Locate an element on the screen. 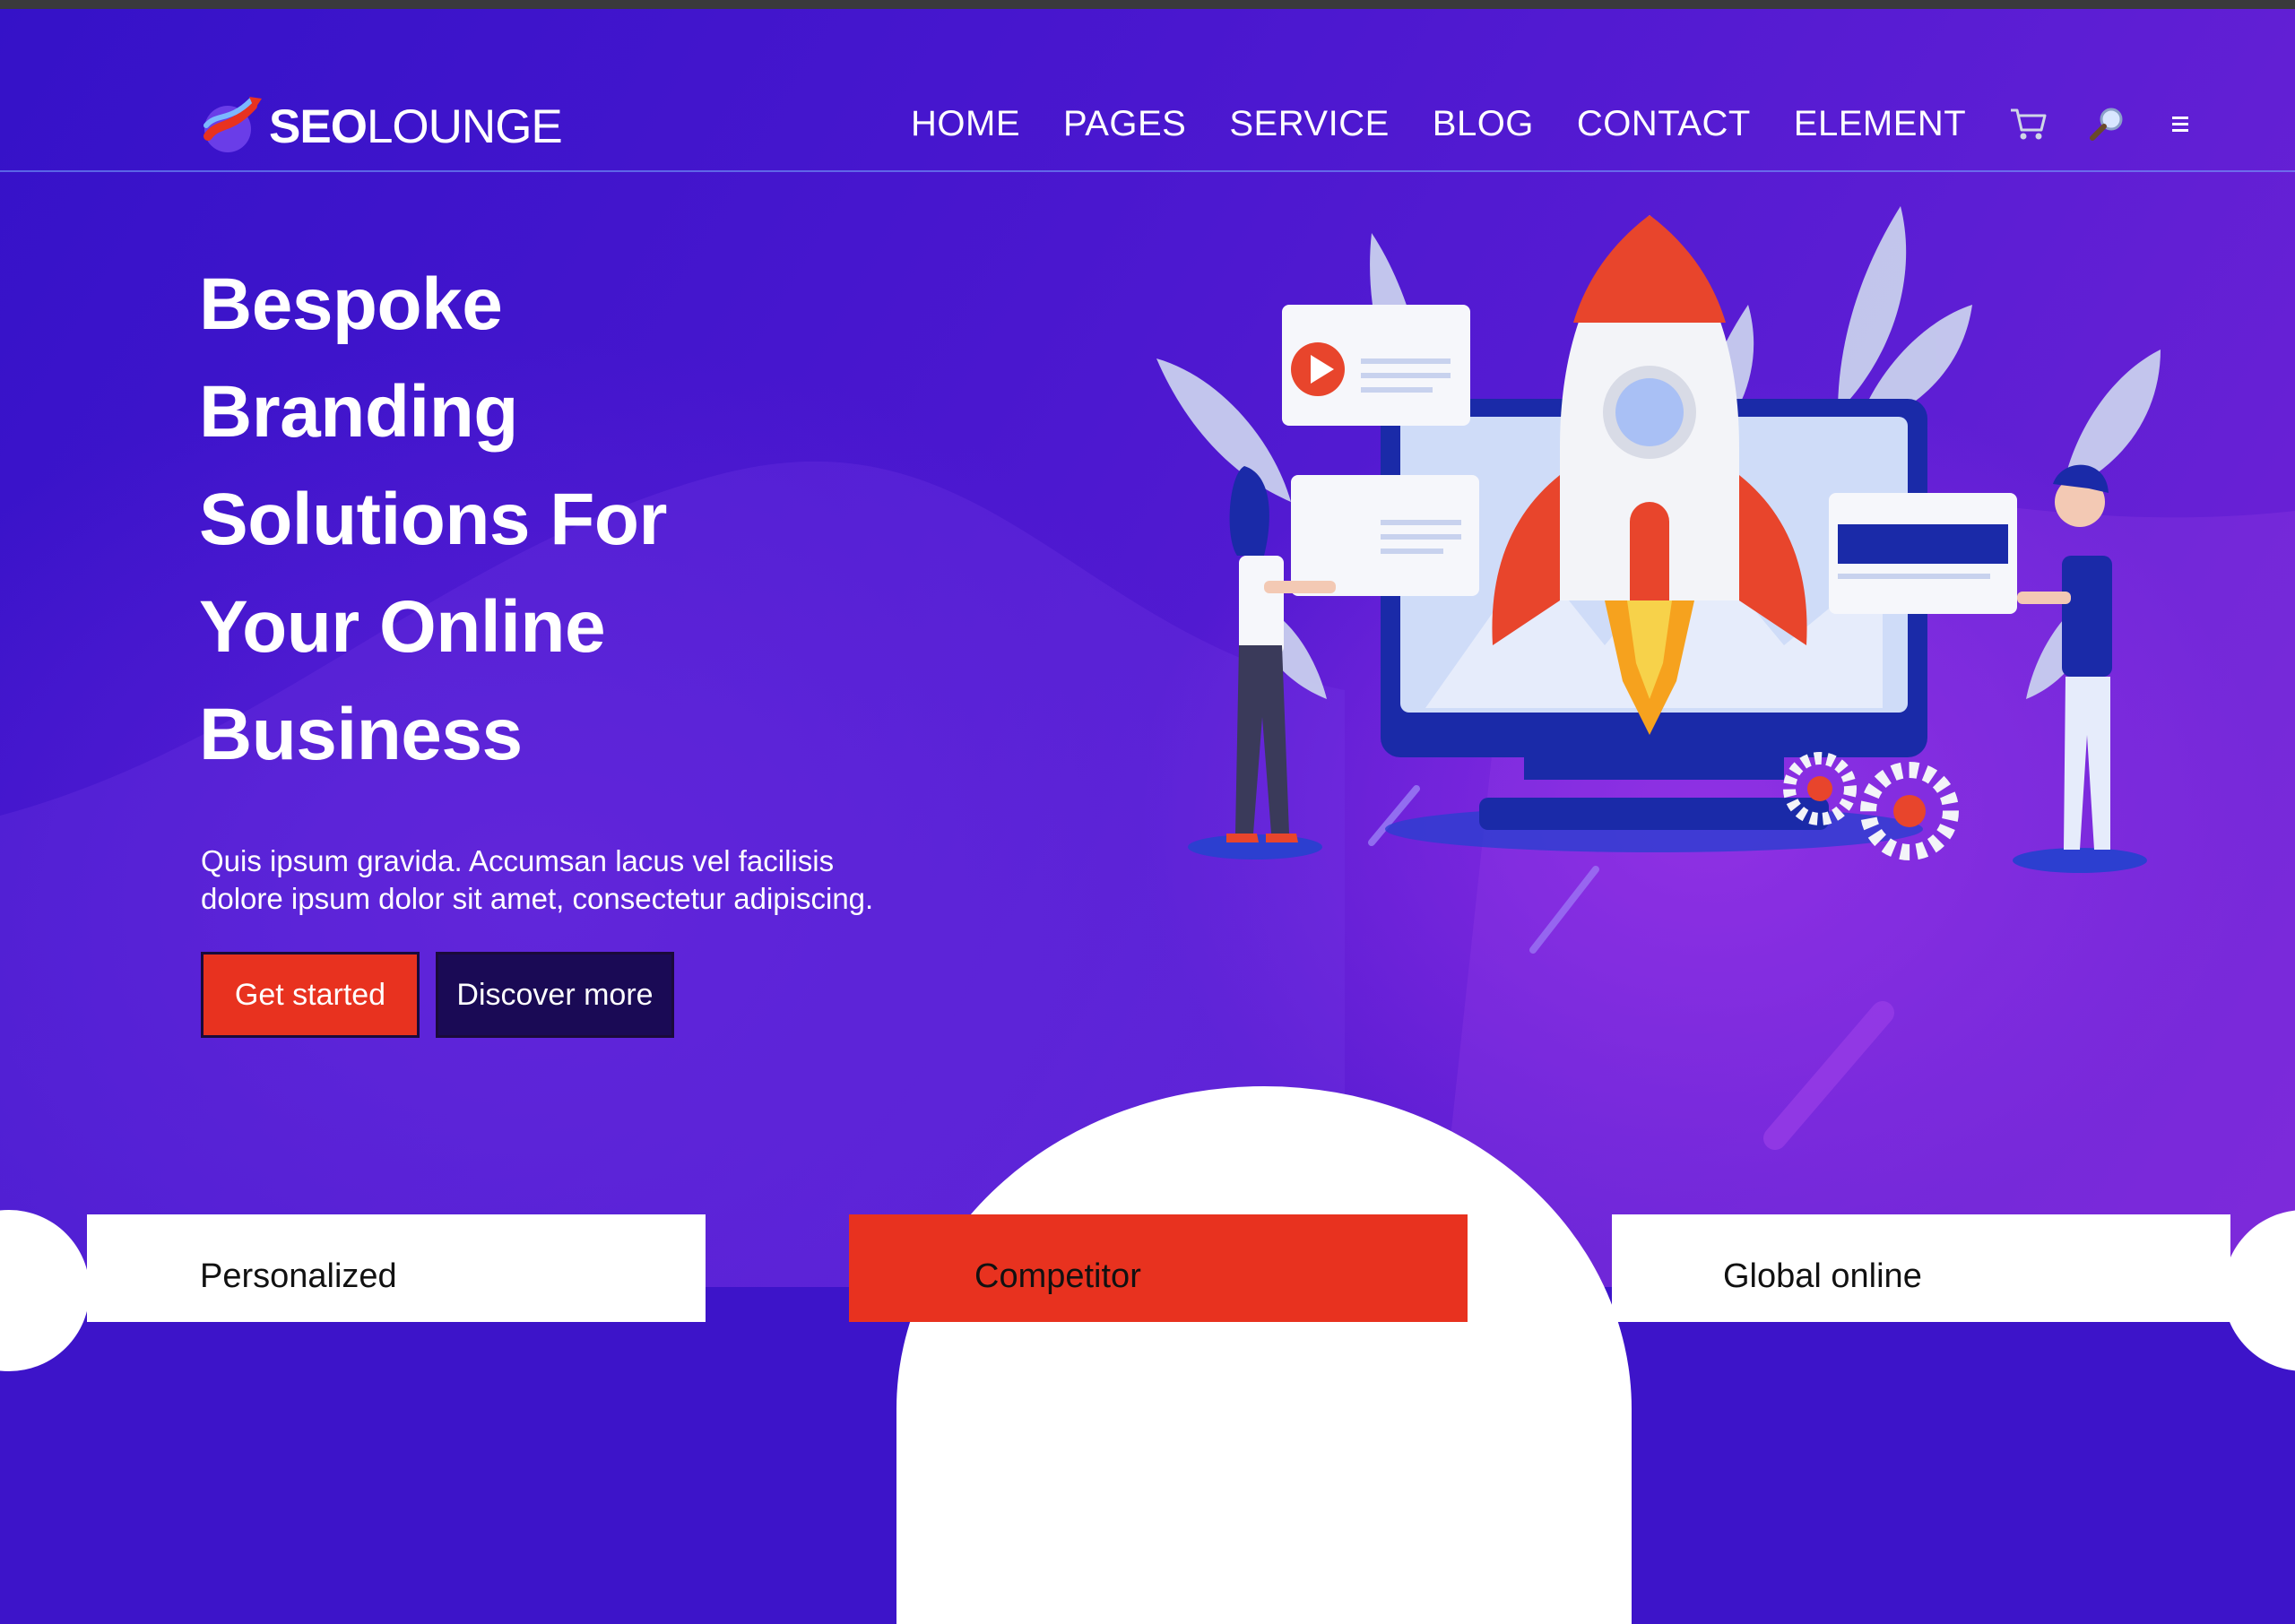  feature-card-global-online: Global online is located at coordinates (1921, 1268).